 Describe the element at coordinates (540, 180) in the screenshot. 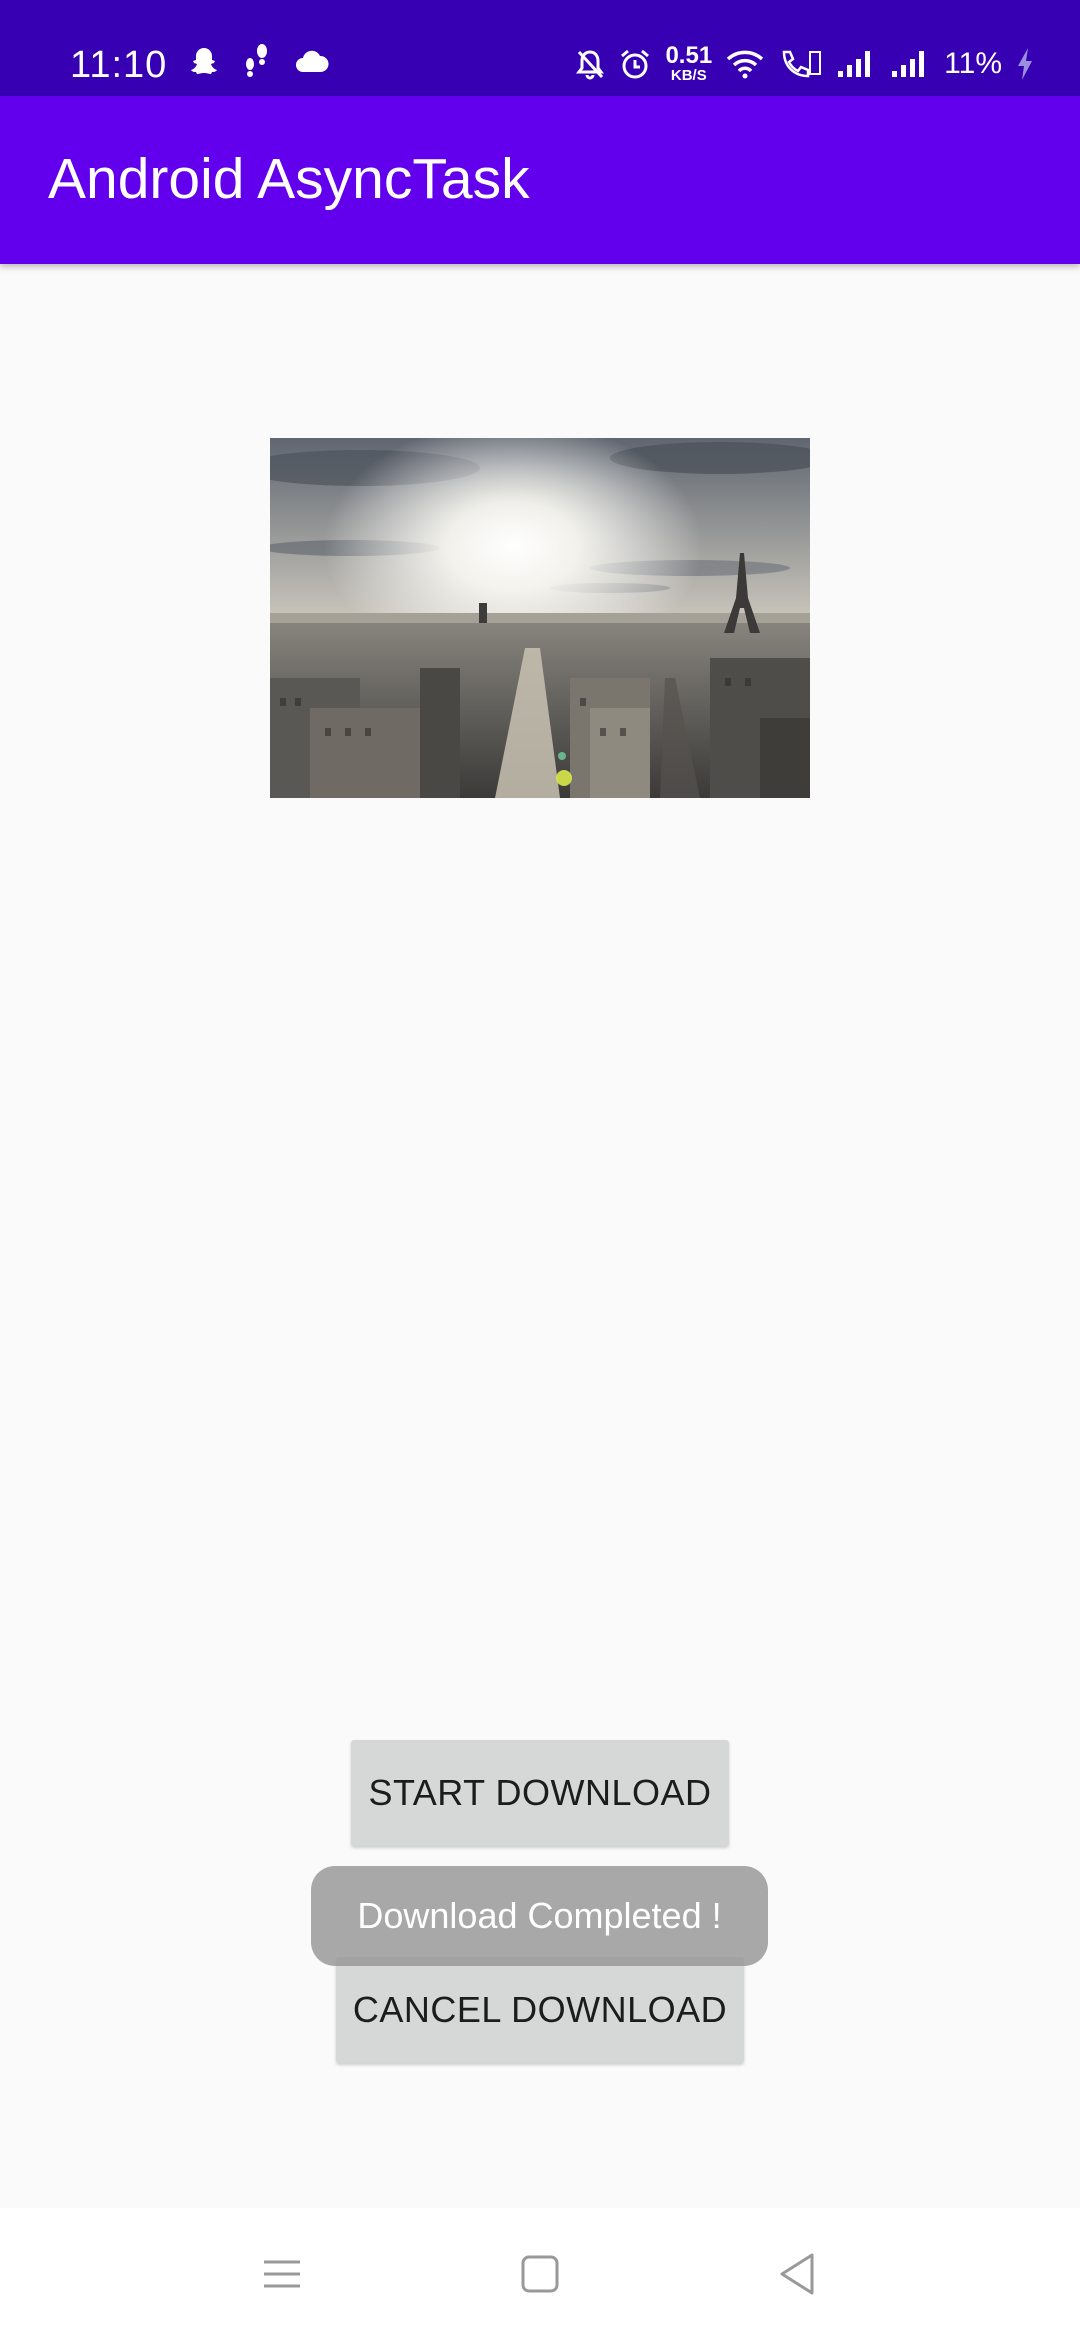

I see `app-bar: Android AsyncTask` at that location.